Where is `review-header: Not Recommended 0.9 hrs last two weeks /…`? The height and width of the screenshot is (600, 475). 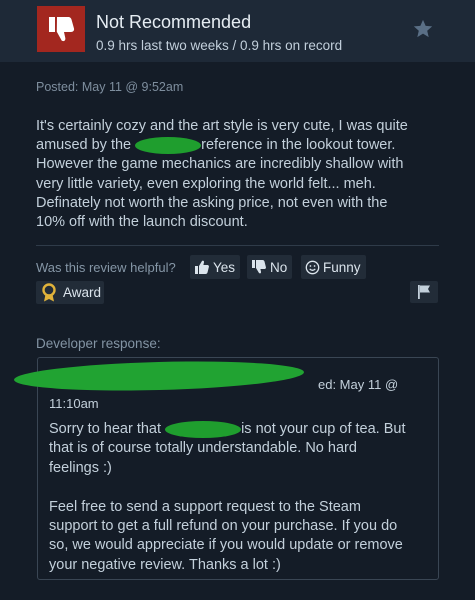 review-header: Not Recommended 0.9 hrs last two weeks /… is located at coordinates (237, 31).